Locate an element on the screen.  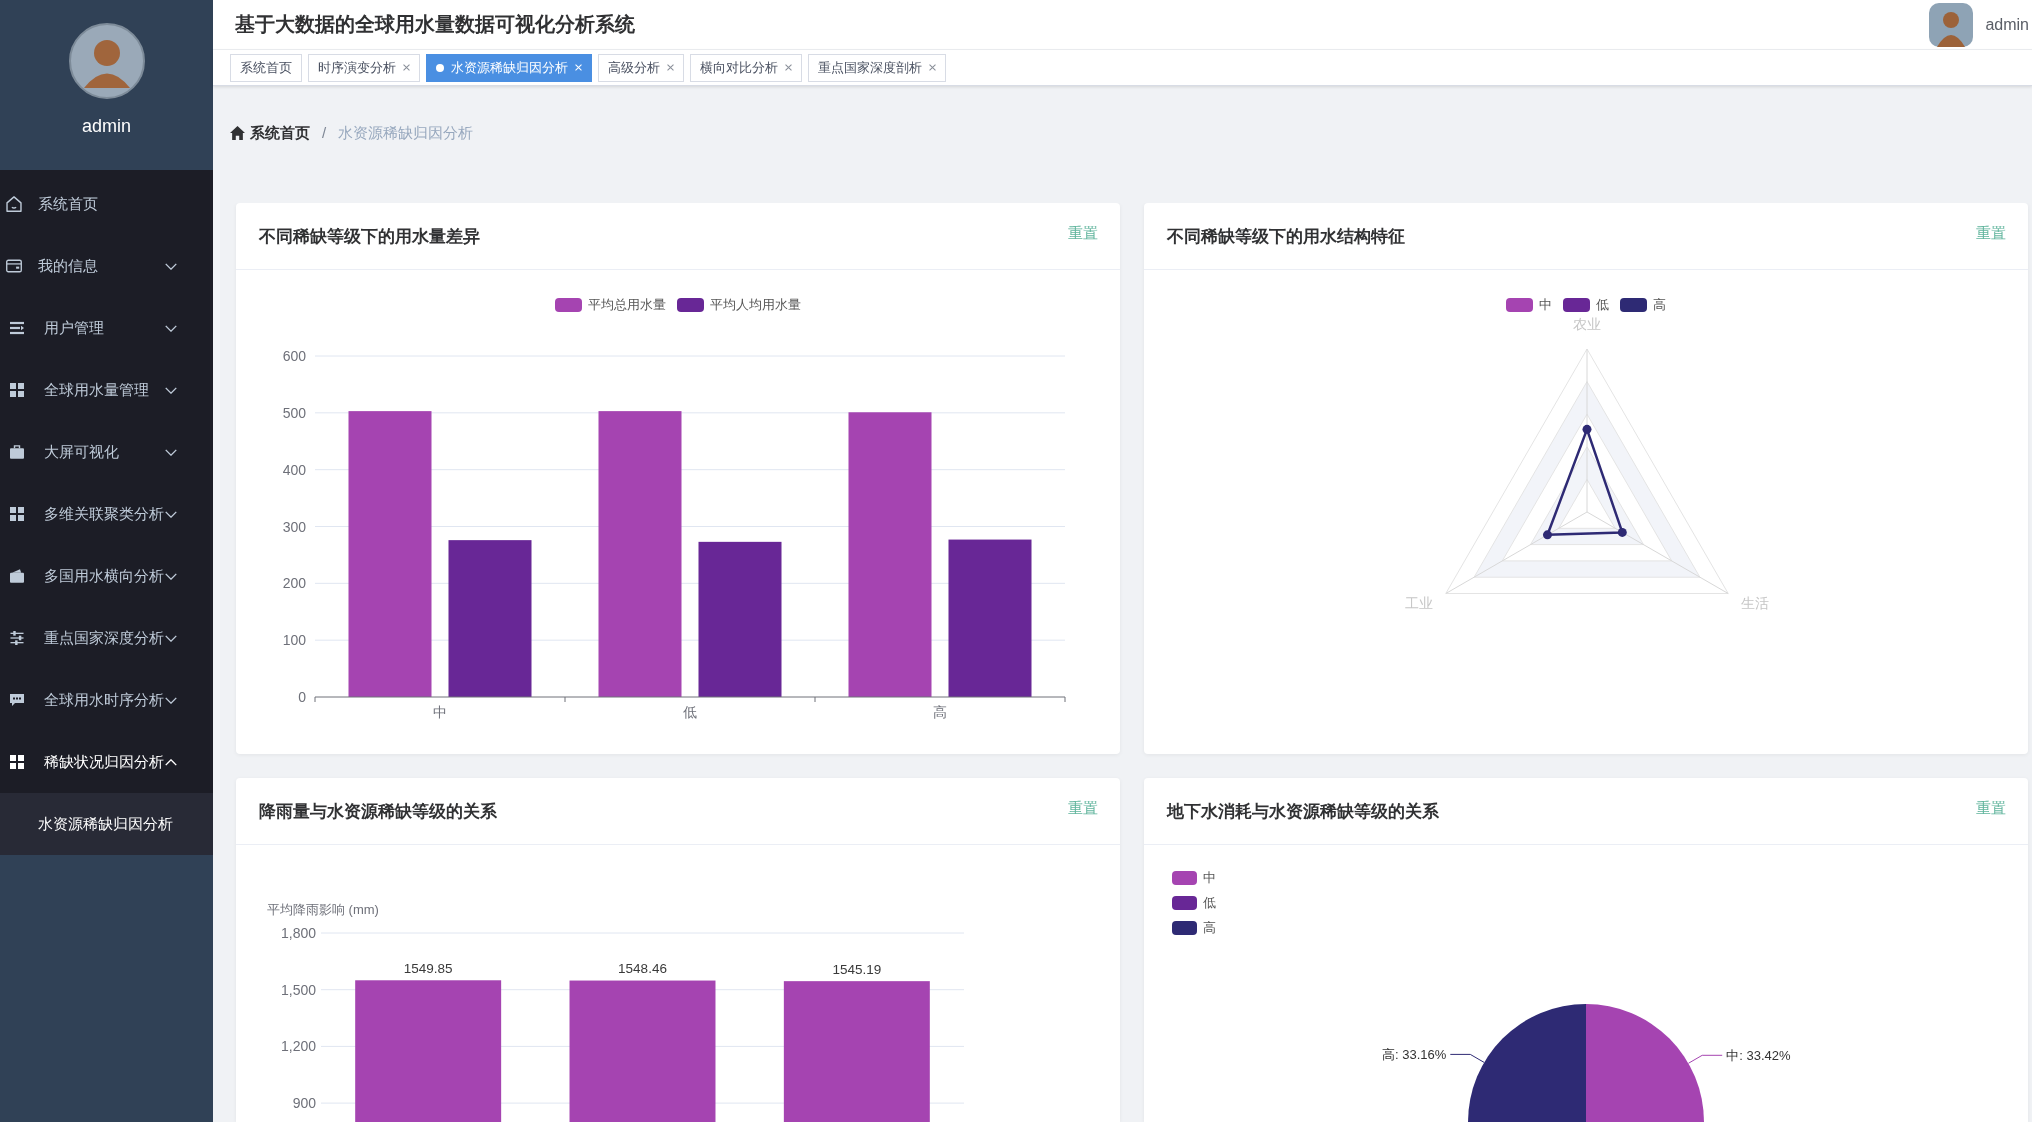
axis-label: 300 is located at coordinates (294, 526).